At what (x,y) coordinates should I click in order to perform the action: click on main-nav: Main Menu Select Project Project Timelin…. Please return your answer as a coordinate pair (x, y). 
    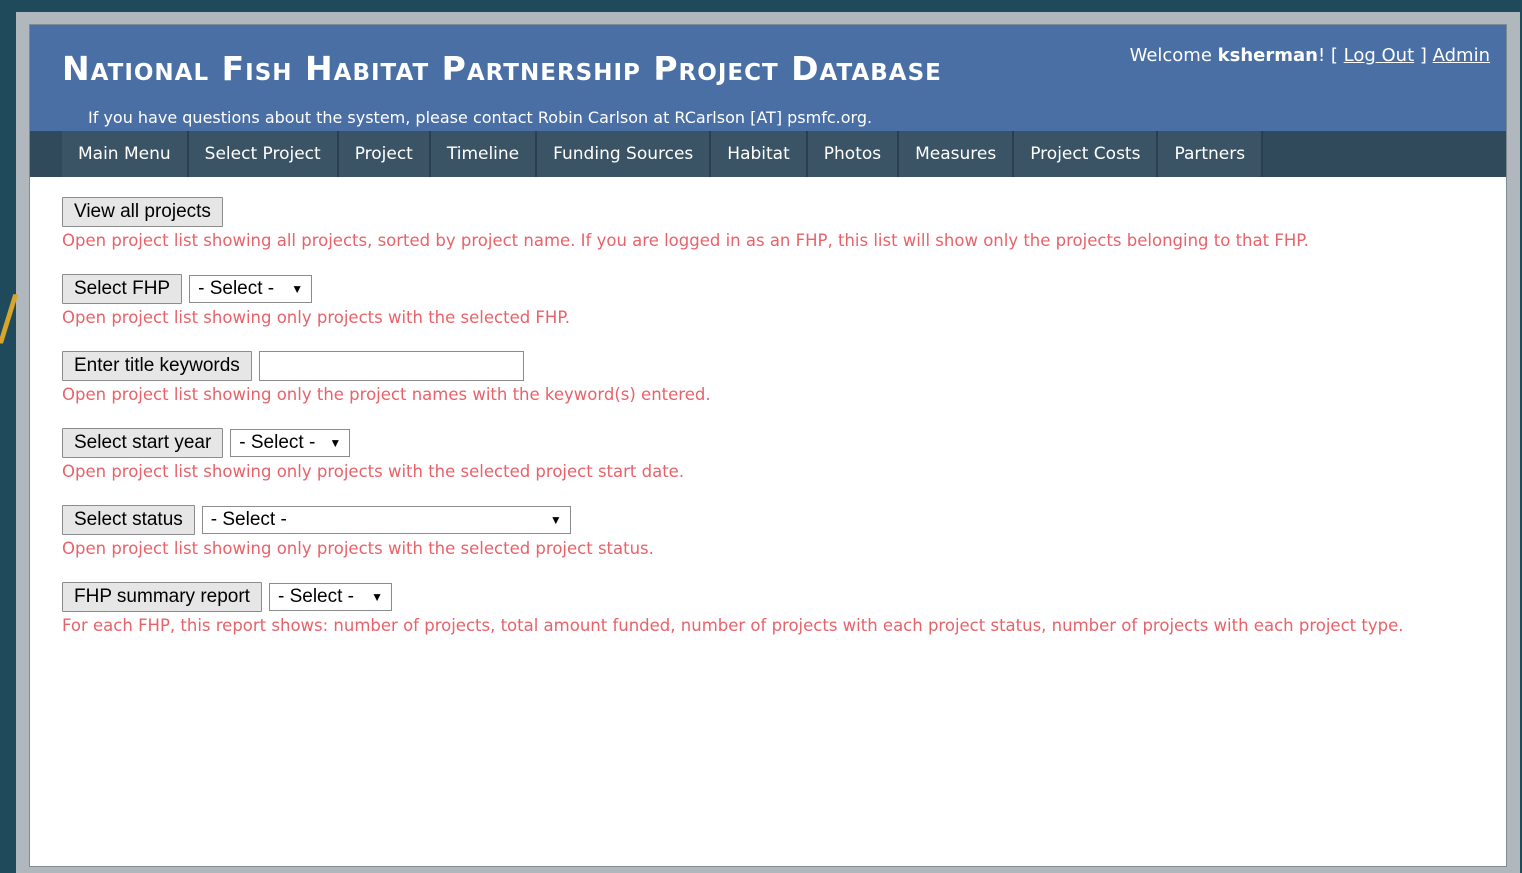
    Looking at the image, I should click on (768, 154).